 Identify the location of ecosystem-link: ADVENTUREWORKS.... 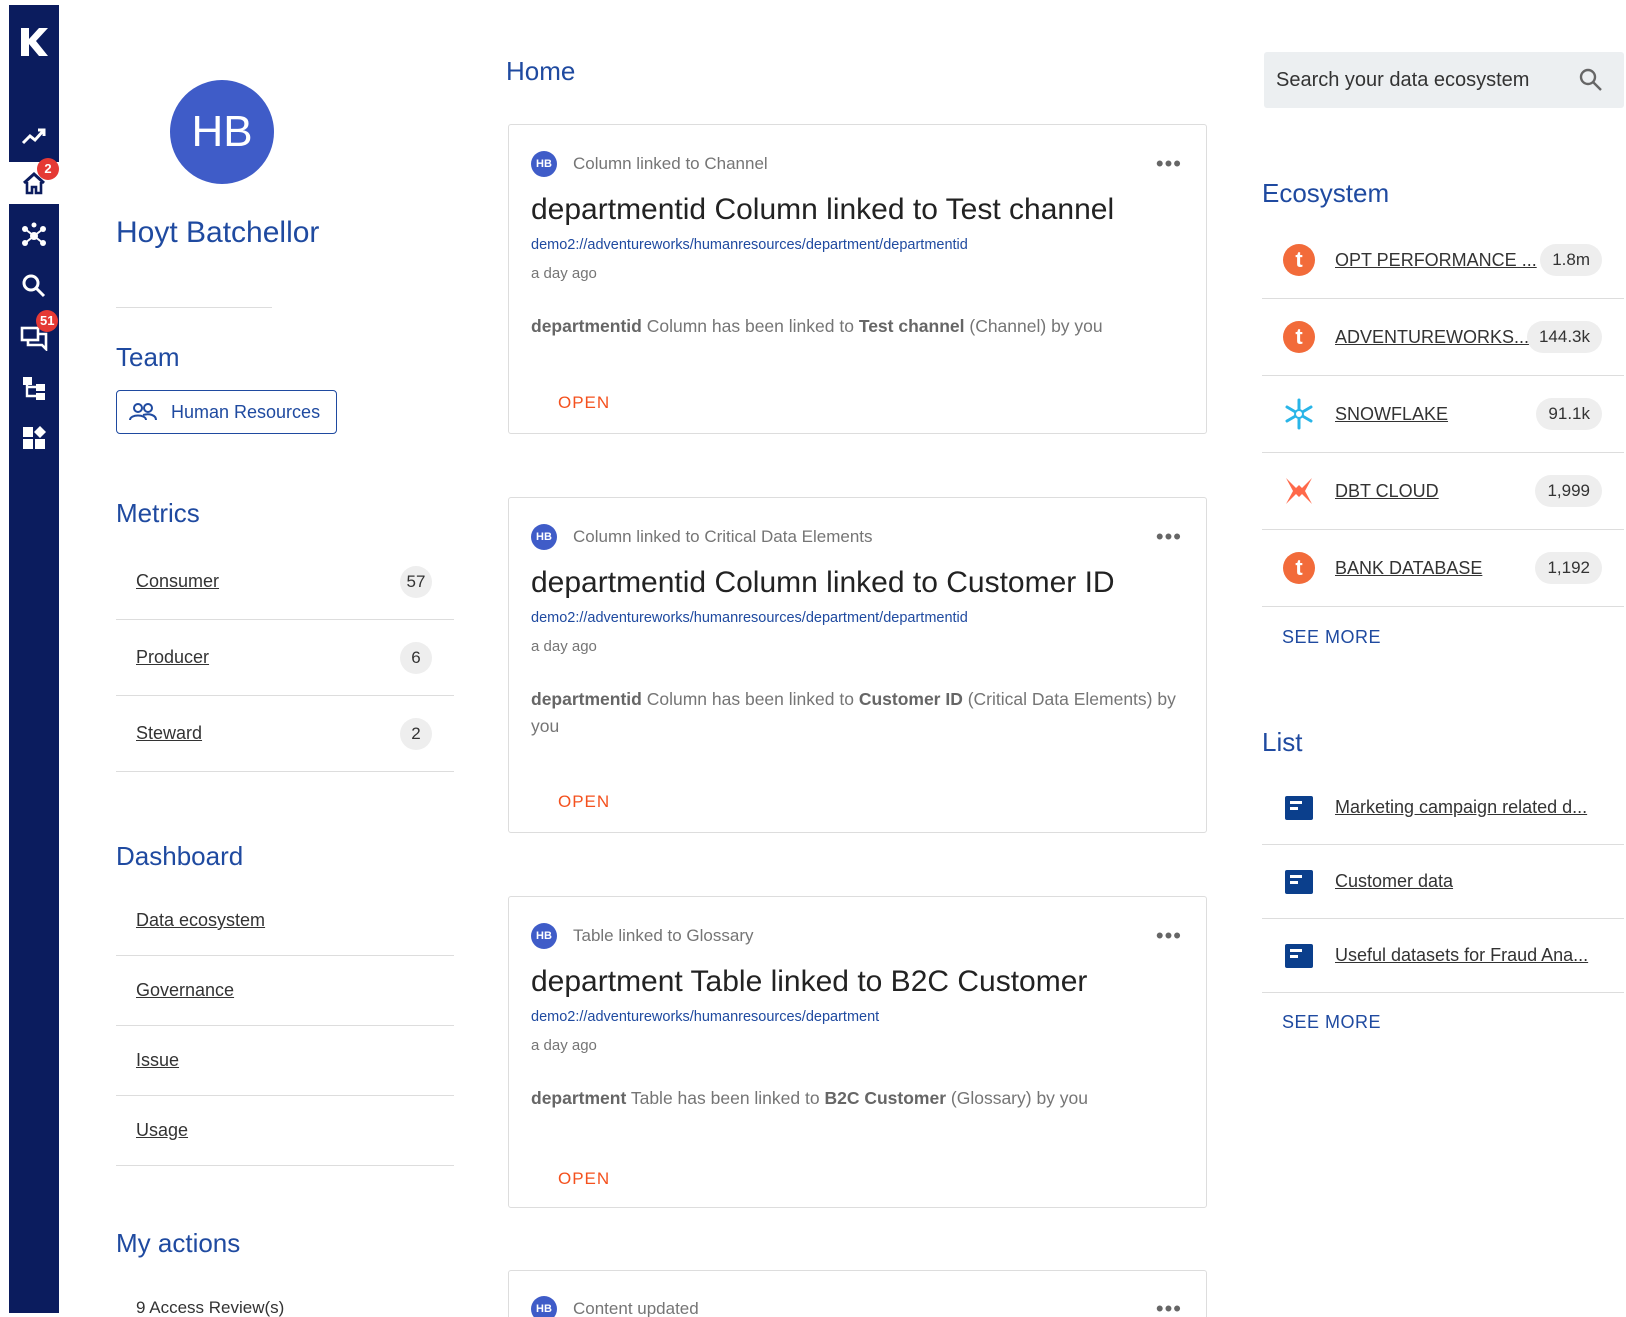
(1432, 337).